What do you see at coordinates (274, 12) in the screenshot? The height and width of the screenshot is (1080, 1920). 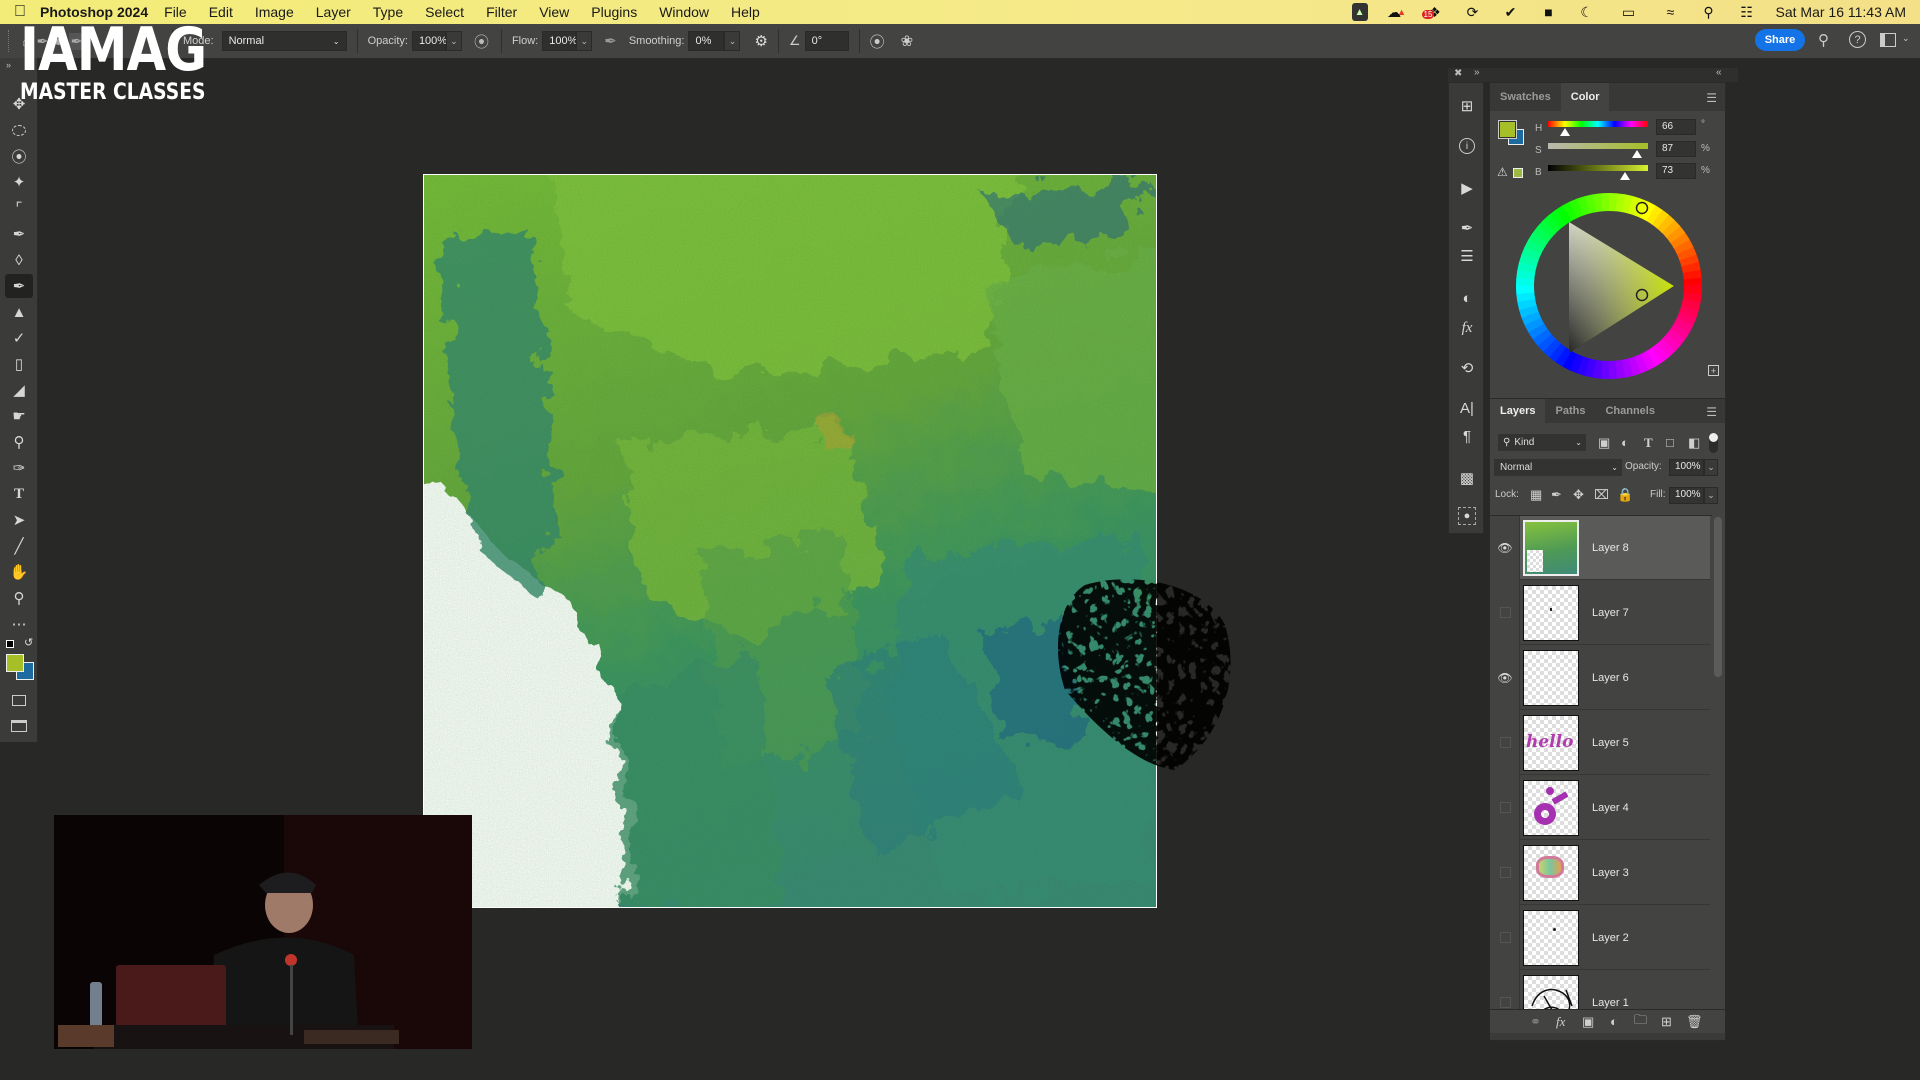 I see `menu-image: Image` at bounding box center [274, 12].